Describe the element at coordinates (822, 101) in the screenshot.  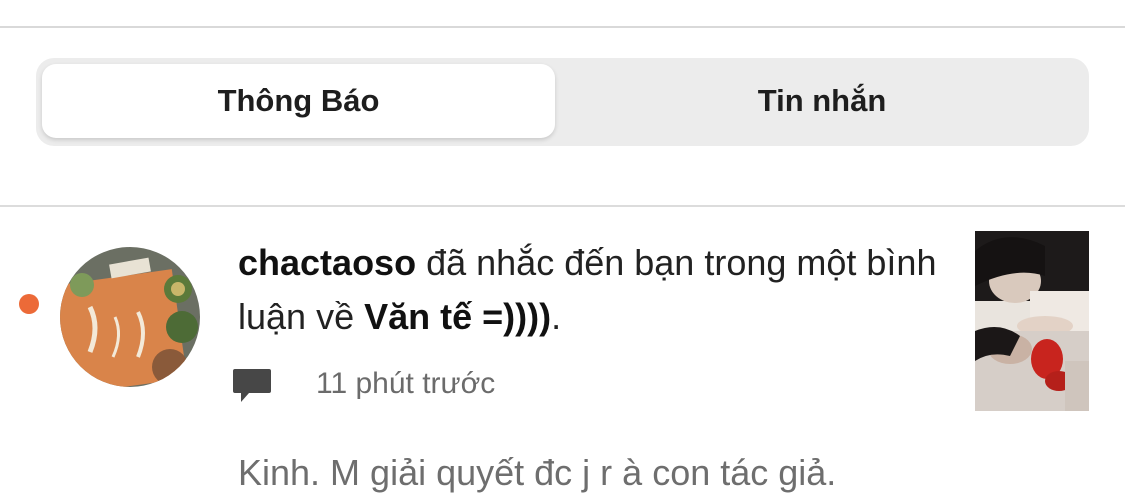
I see `tab-messages: Tin nhắn` at that location.